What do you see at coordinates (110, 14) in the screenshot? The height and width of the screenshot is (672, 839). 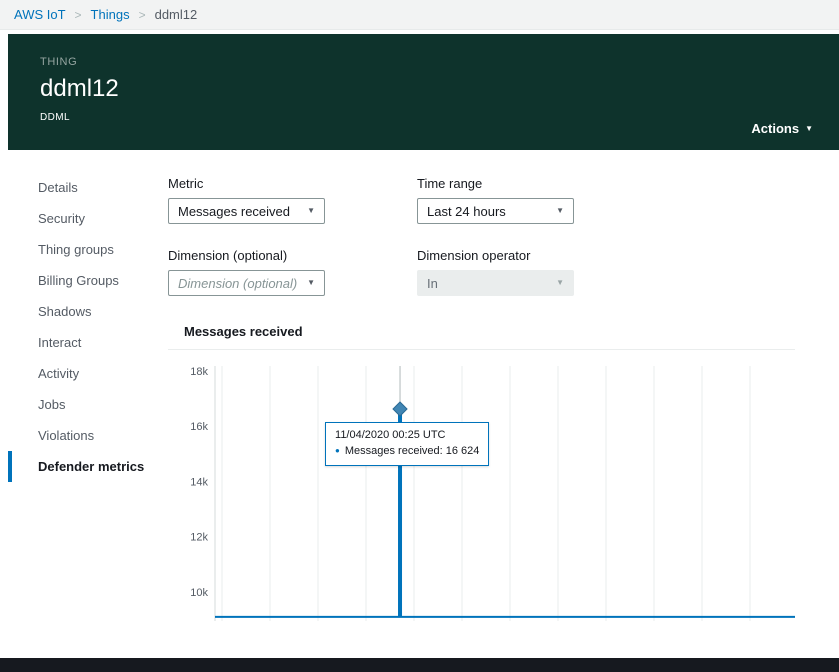 I see `breadcrumb-things: Things` at bounding box center [110, 14].